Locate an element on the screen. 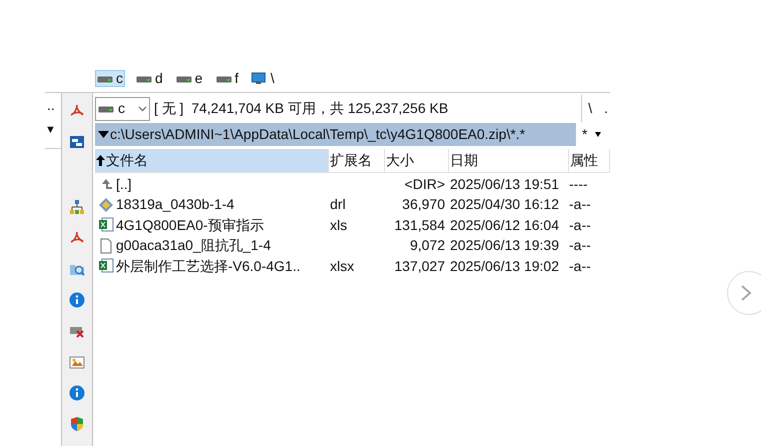 The height and width of the screenshot is (446, 761). file-size: 9,072 is located at coordinates (427, 246).